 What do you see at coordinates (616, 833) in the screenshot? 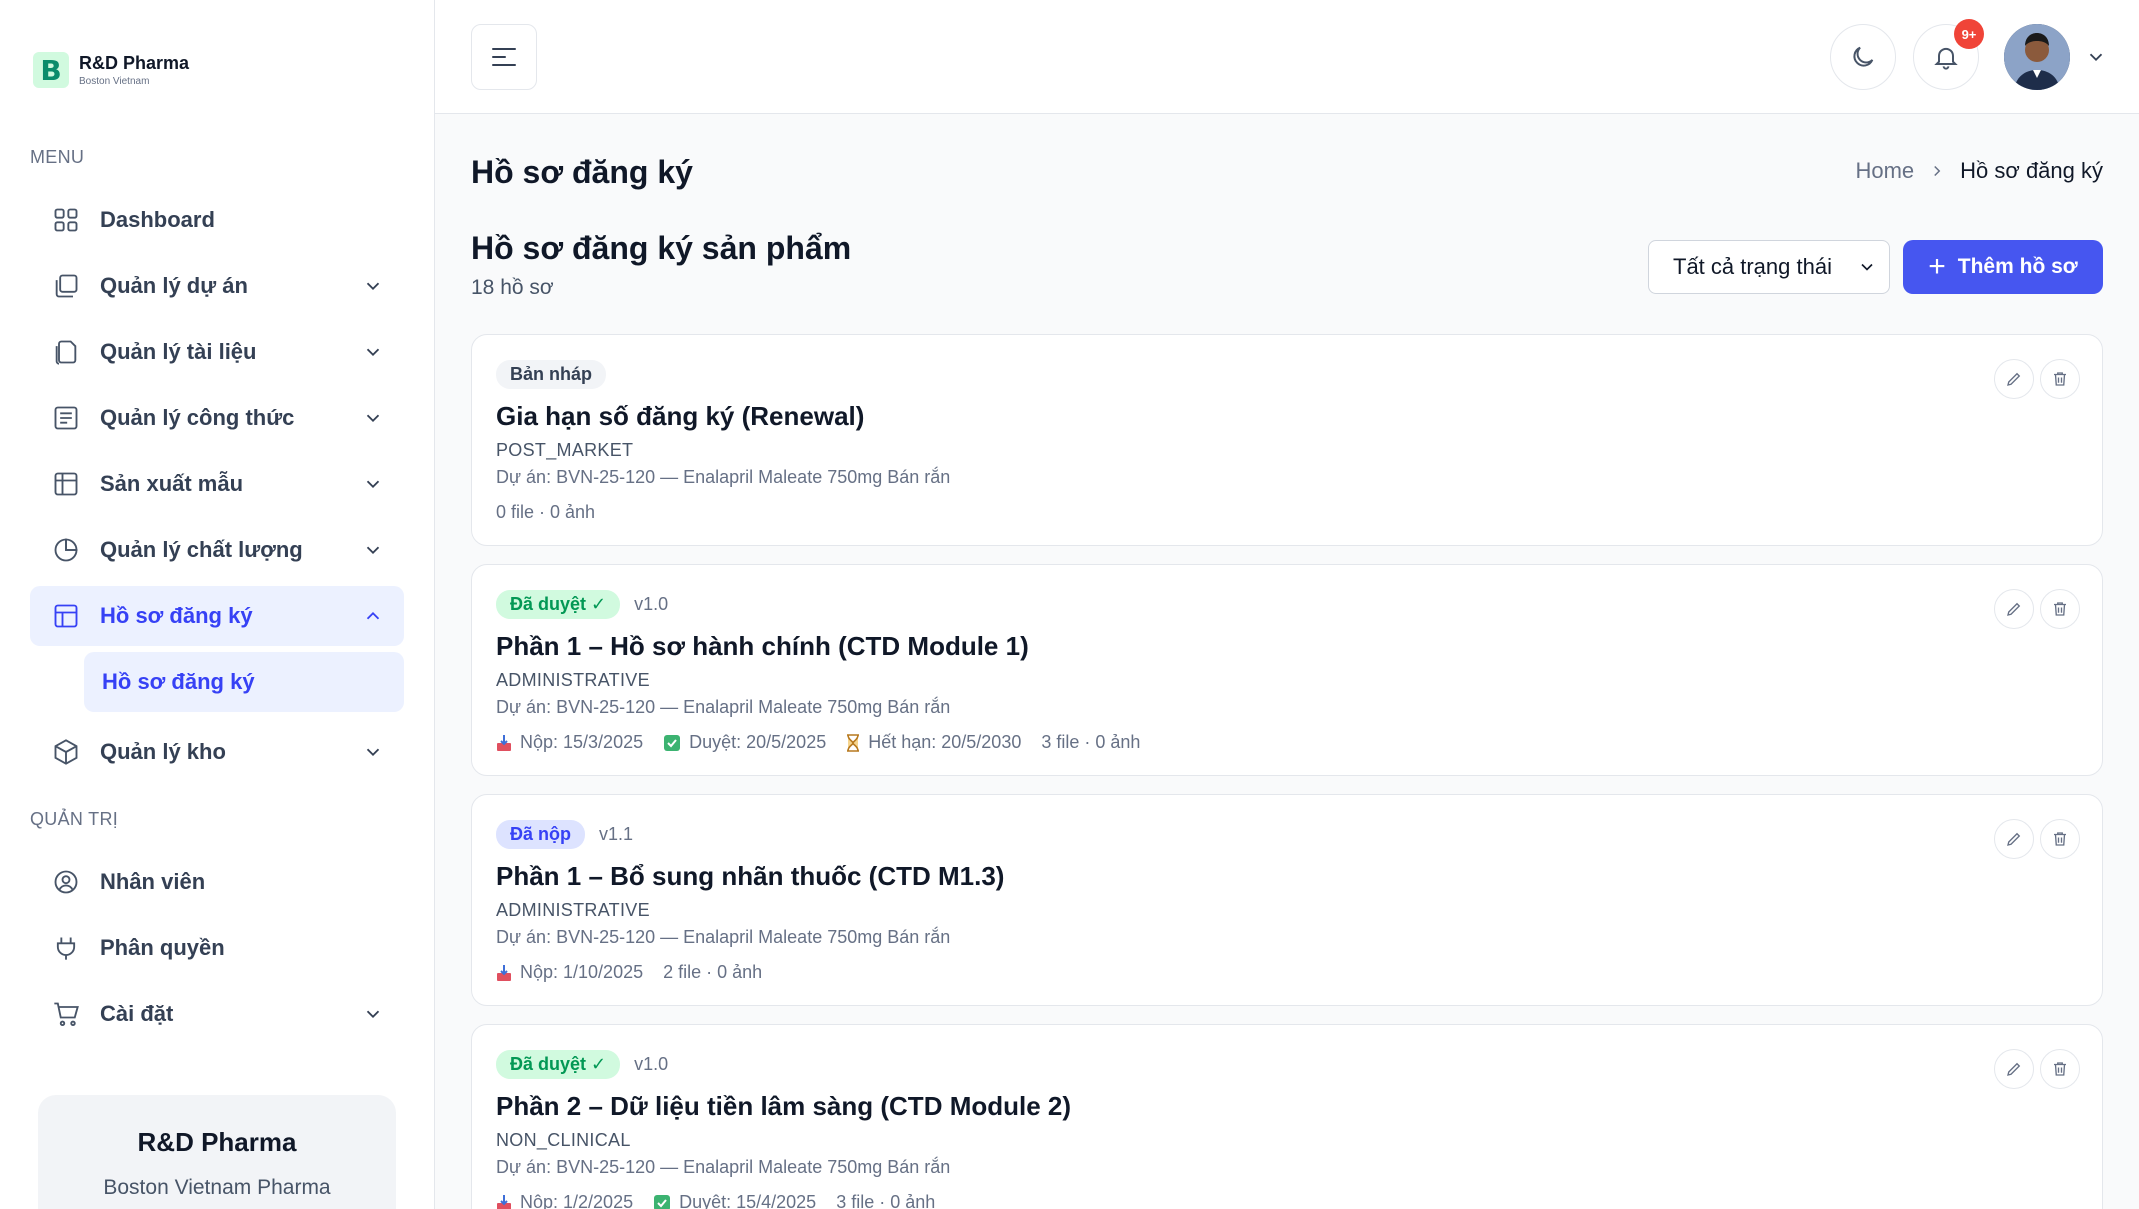
I see `record-version: v1.1` at bounding box center [616, 833].